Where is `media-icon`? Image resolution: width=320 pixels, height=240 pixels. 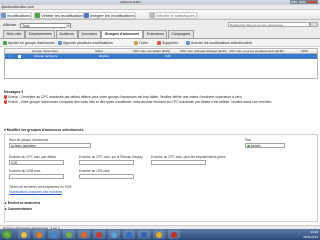
media-icon is located at coordinates (39, 234).